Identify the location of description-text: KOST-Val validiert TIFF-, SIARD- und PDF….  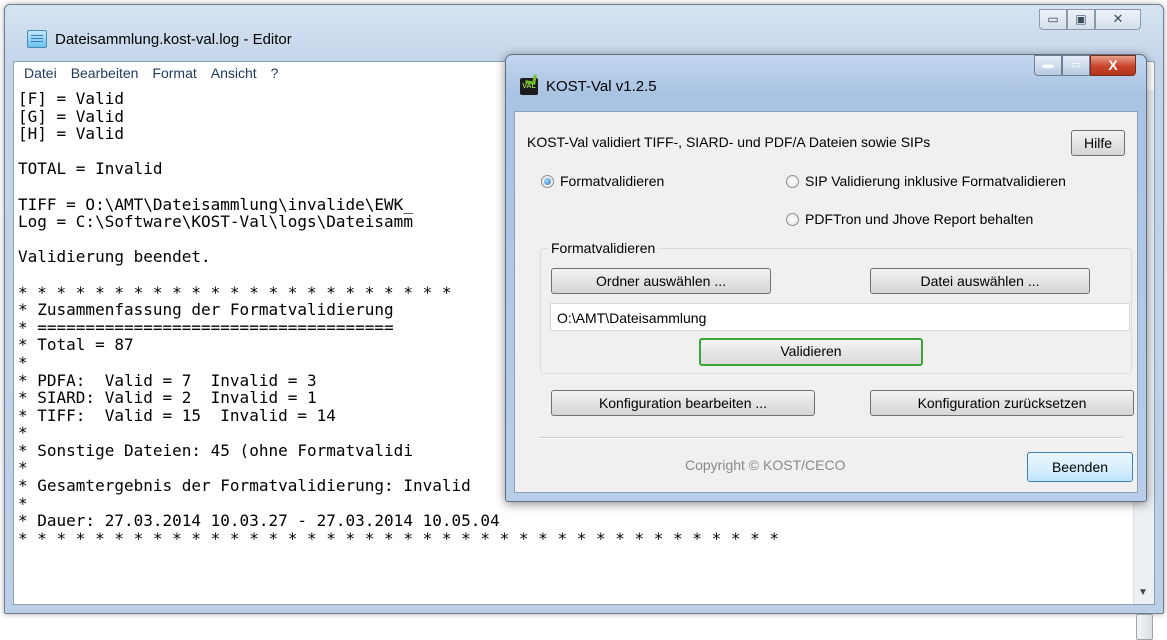
(729, 142).